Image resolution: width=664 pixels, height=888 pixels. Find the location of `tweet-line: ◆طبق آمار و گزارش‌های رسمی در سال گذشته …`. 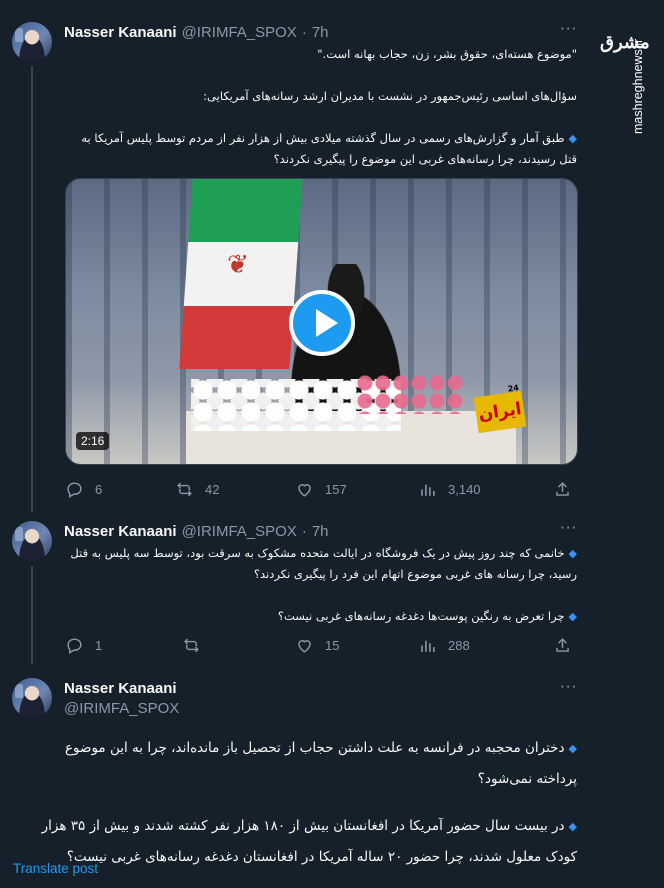

tweet-line: ◆طبق آمار و گزارش‌های رسمی در سال گذشته … is located at coordinates (329, 138).